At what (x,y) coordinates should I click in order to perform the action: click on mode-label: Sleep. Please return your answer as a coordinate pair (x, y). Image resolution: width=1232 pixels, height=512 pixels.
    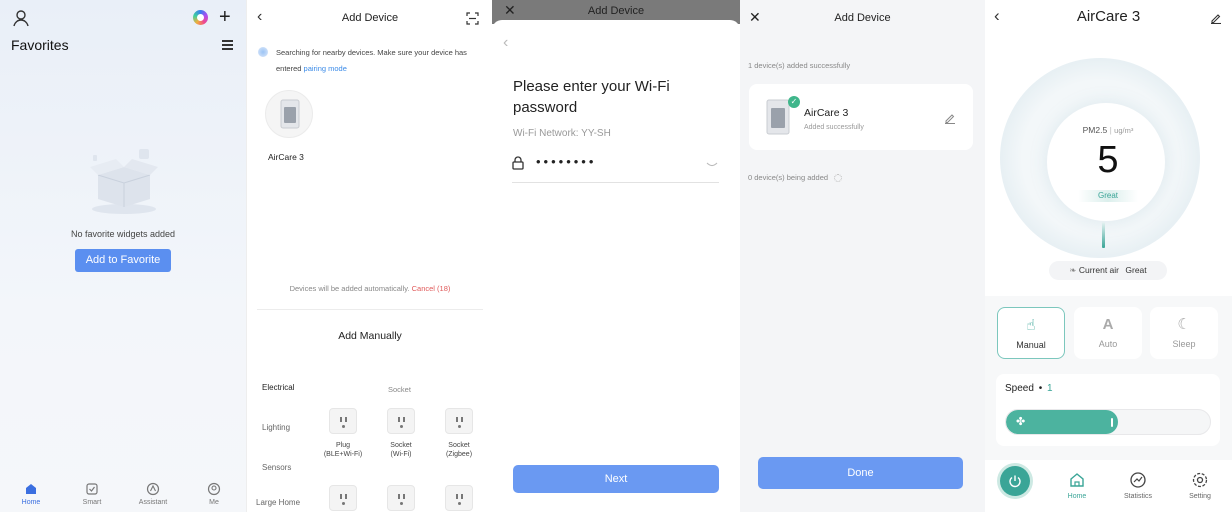
    Looking at the image, I should click on (1184, 344).